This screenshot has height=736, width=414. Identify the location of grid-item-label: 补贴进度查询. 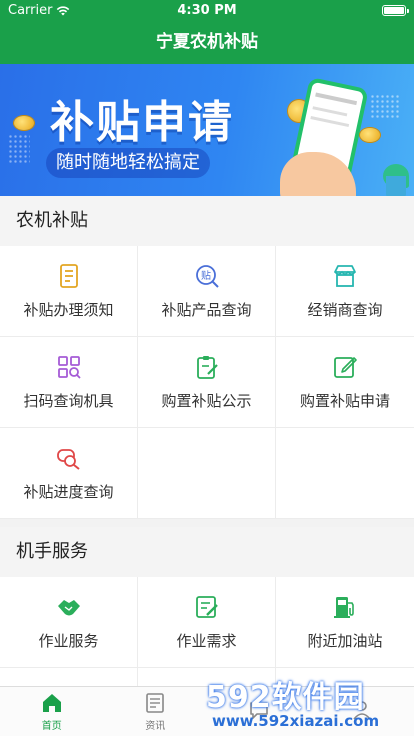
(68, 491).